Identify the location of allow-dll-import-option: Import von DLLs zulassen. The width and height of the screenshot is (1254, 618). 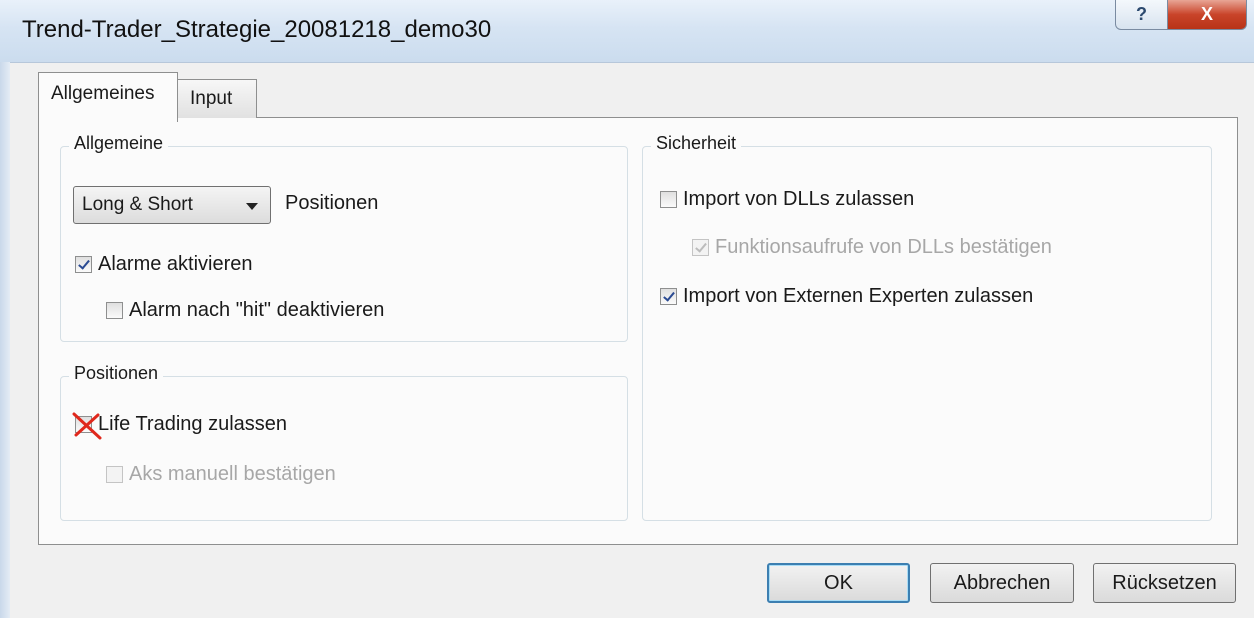
(787, 199).